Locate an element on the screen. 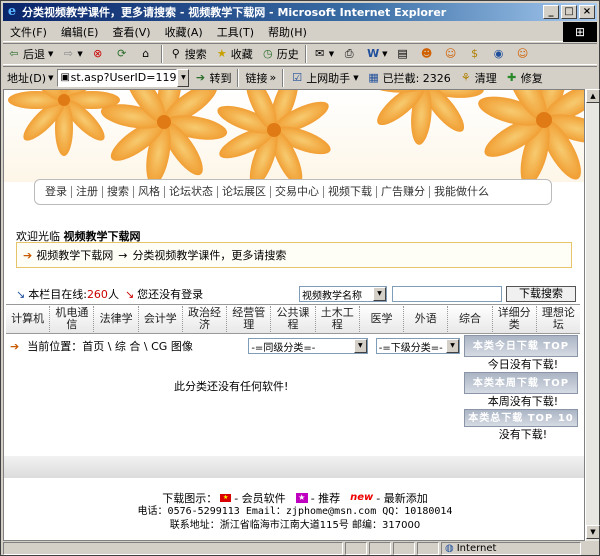  nav-forum-gallery: 论坛展区 is located at coordinates (244, 192).